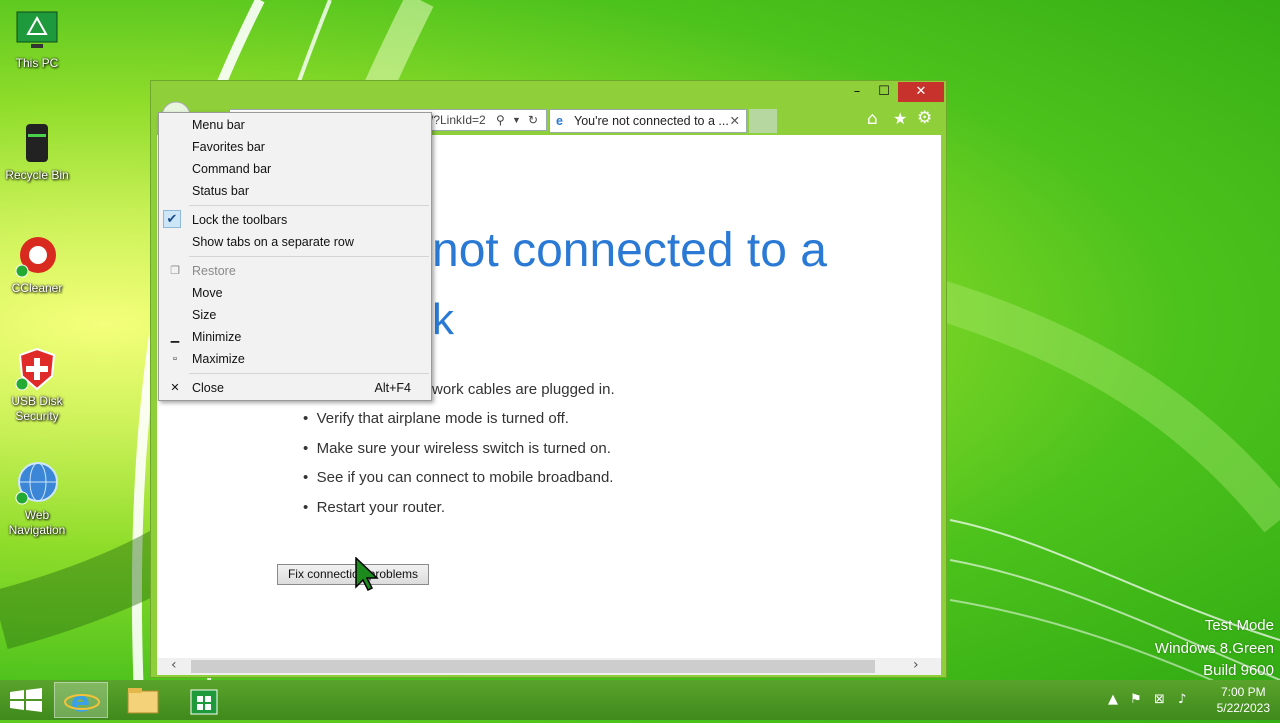 The height and width of the screenshot is (723, 1280). I want to click on favorites-star-icon: ★, so click(900, 118).